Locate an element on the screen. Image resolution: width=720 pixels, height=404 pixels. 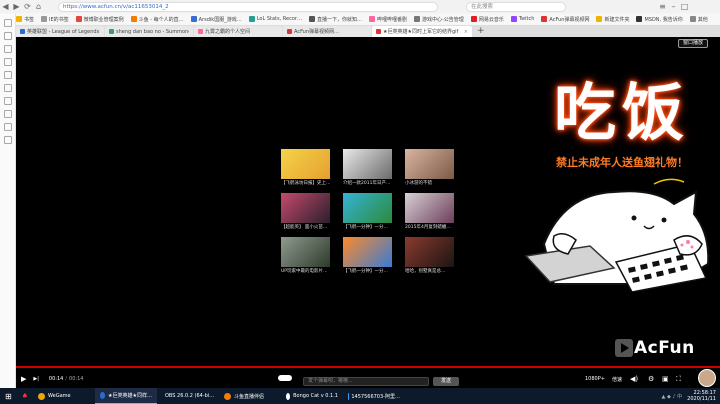
bookmark-item: 哔哩哔哩番剧 is located at coordinates (387, 19).